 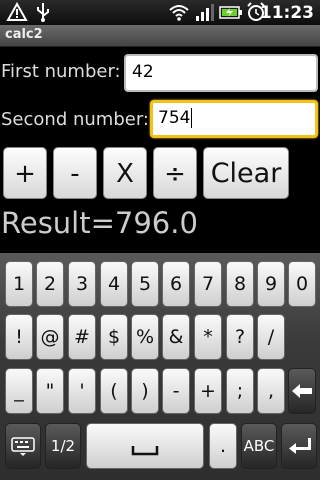 I want to click on key-exclamation: !, so click(x=19, y=337).